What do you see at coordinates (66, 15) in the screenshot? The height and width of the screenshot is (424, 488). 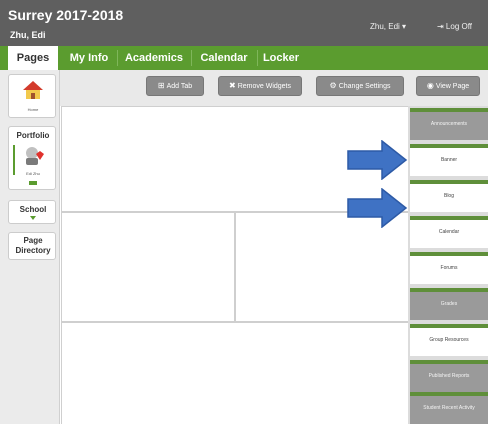 I see `app-title: Surrey 2017-2018` at bounding box center [66, 15].